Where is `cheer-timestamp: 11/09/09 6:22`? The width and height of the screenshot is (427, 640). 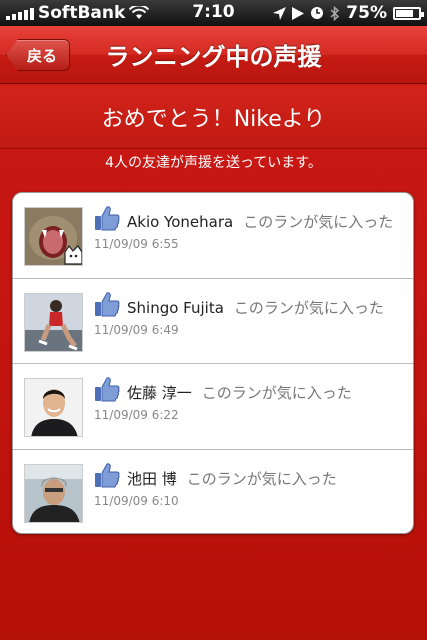 cheer-timestamp: 11/09/09 6:22 is located at coordinates (136, 415).